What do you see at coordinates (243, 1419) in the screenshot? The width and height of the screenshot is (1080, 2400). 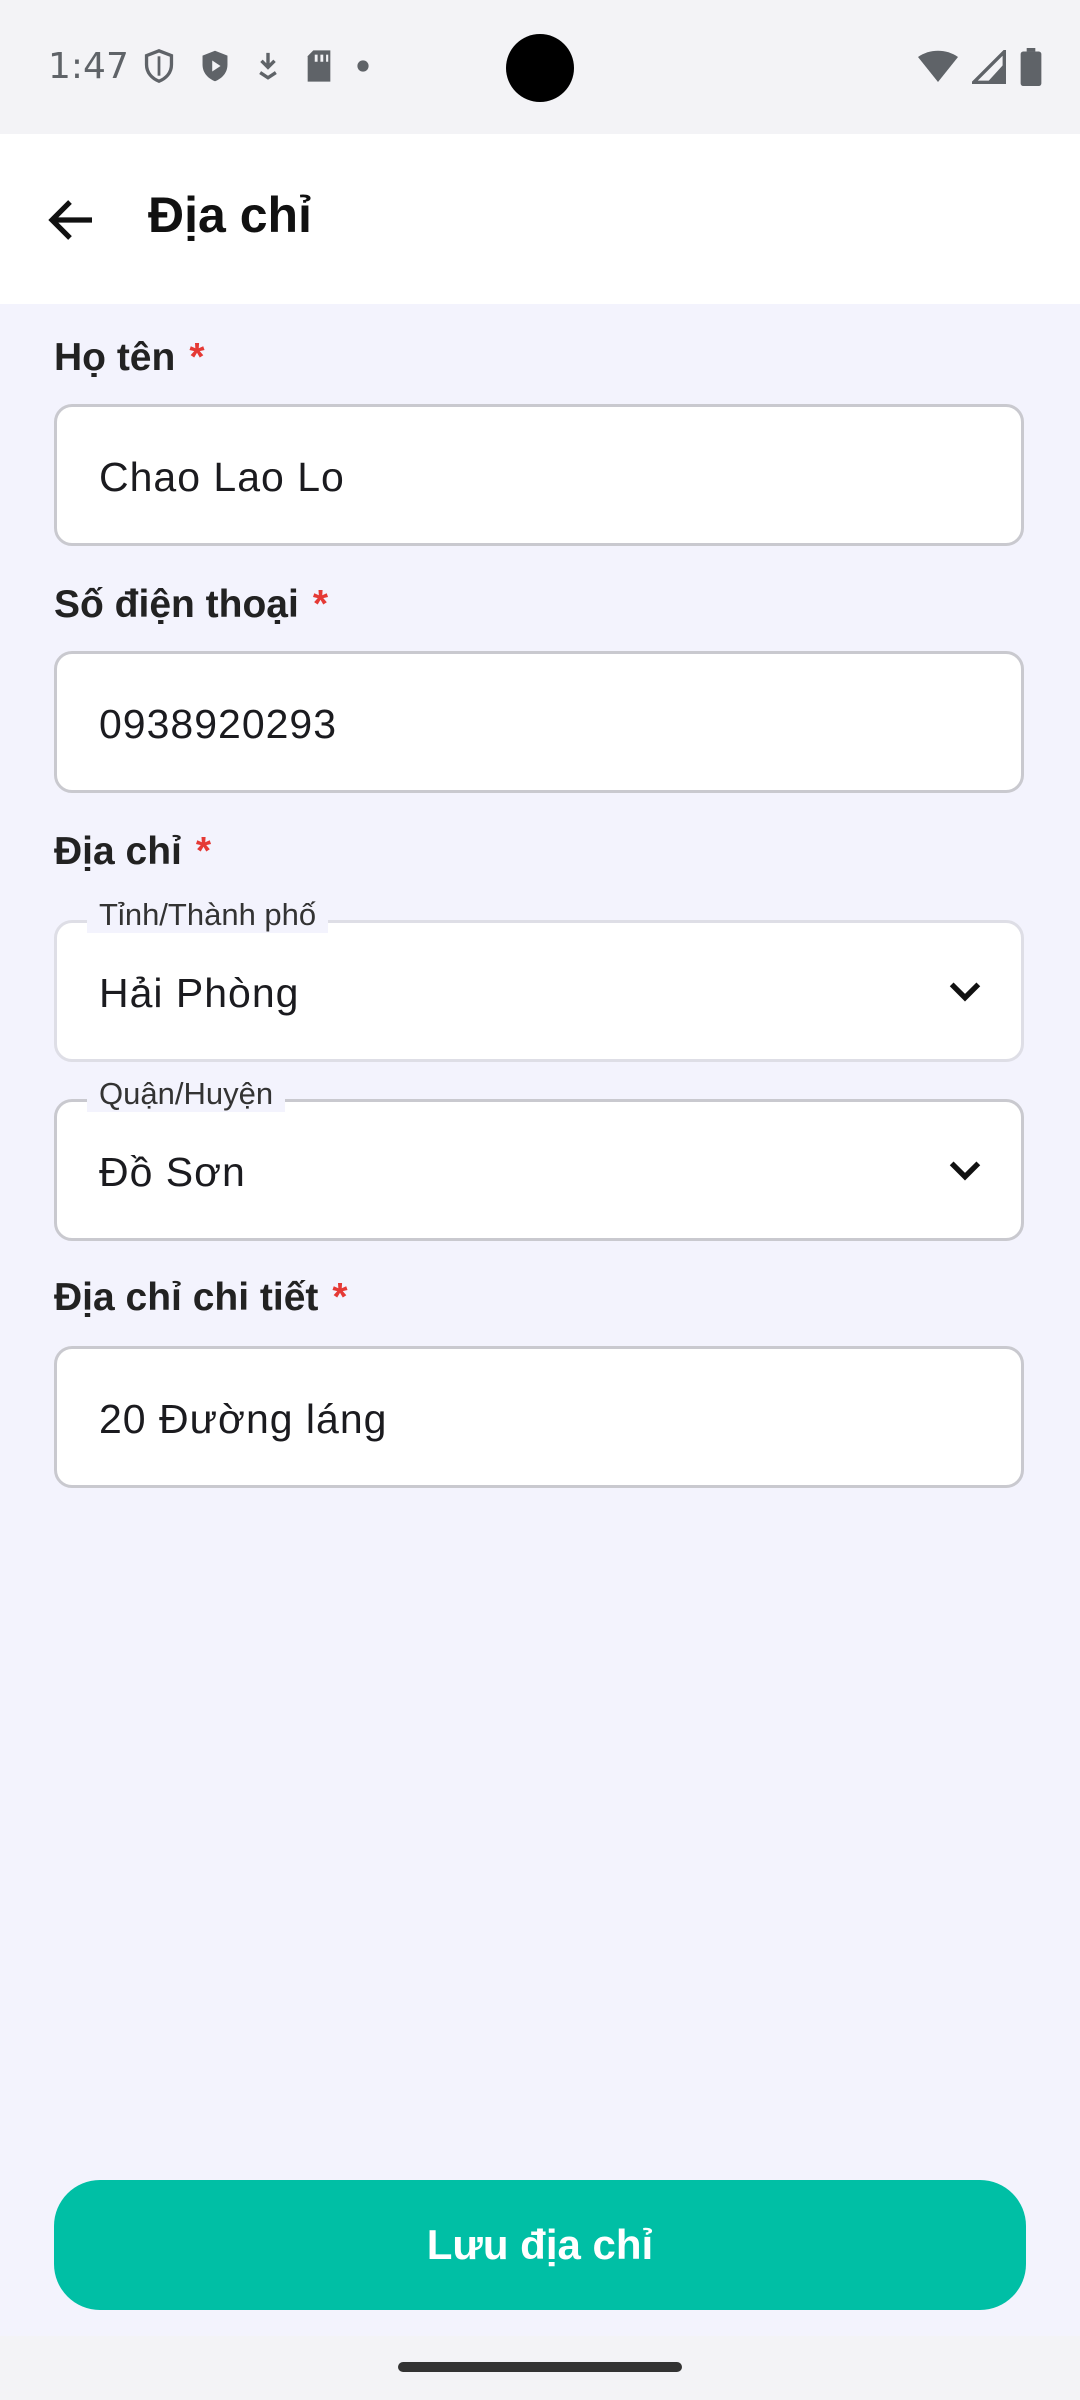 I see `detail-value: 20 Đường láng` at bounding box center [243, 1419].